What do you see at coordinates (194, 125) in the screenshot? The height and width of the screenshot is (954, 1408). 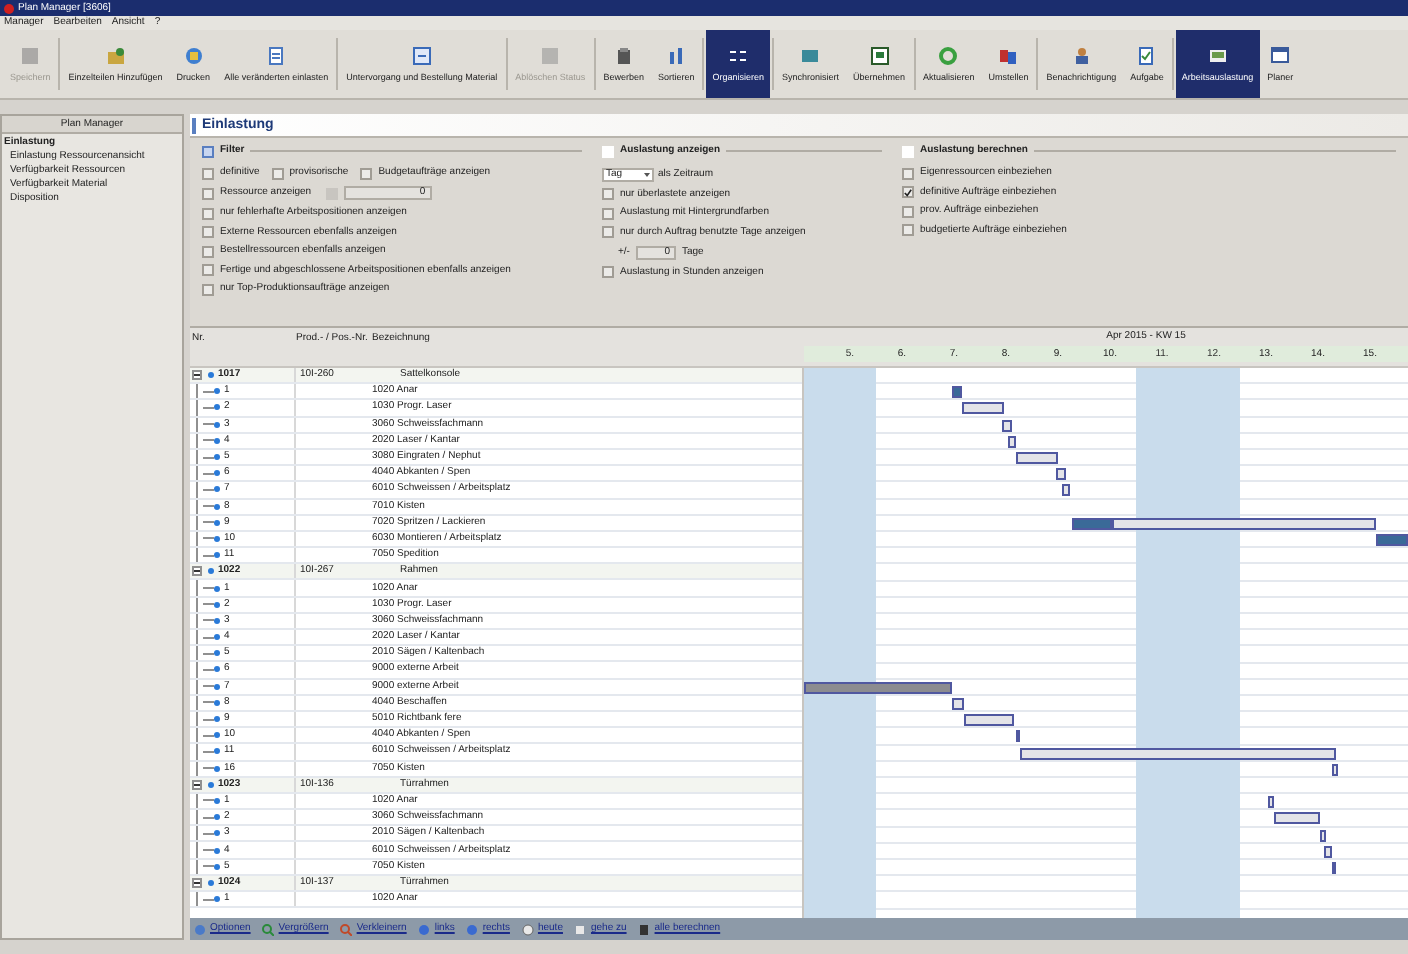 I see `header-accent-icon` at bounding box center [194, 125].